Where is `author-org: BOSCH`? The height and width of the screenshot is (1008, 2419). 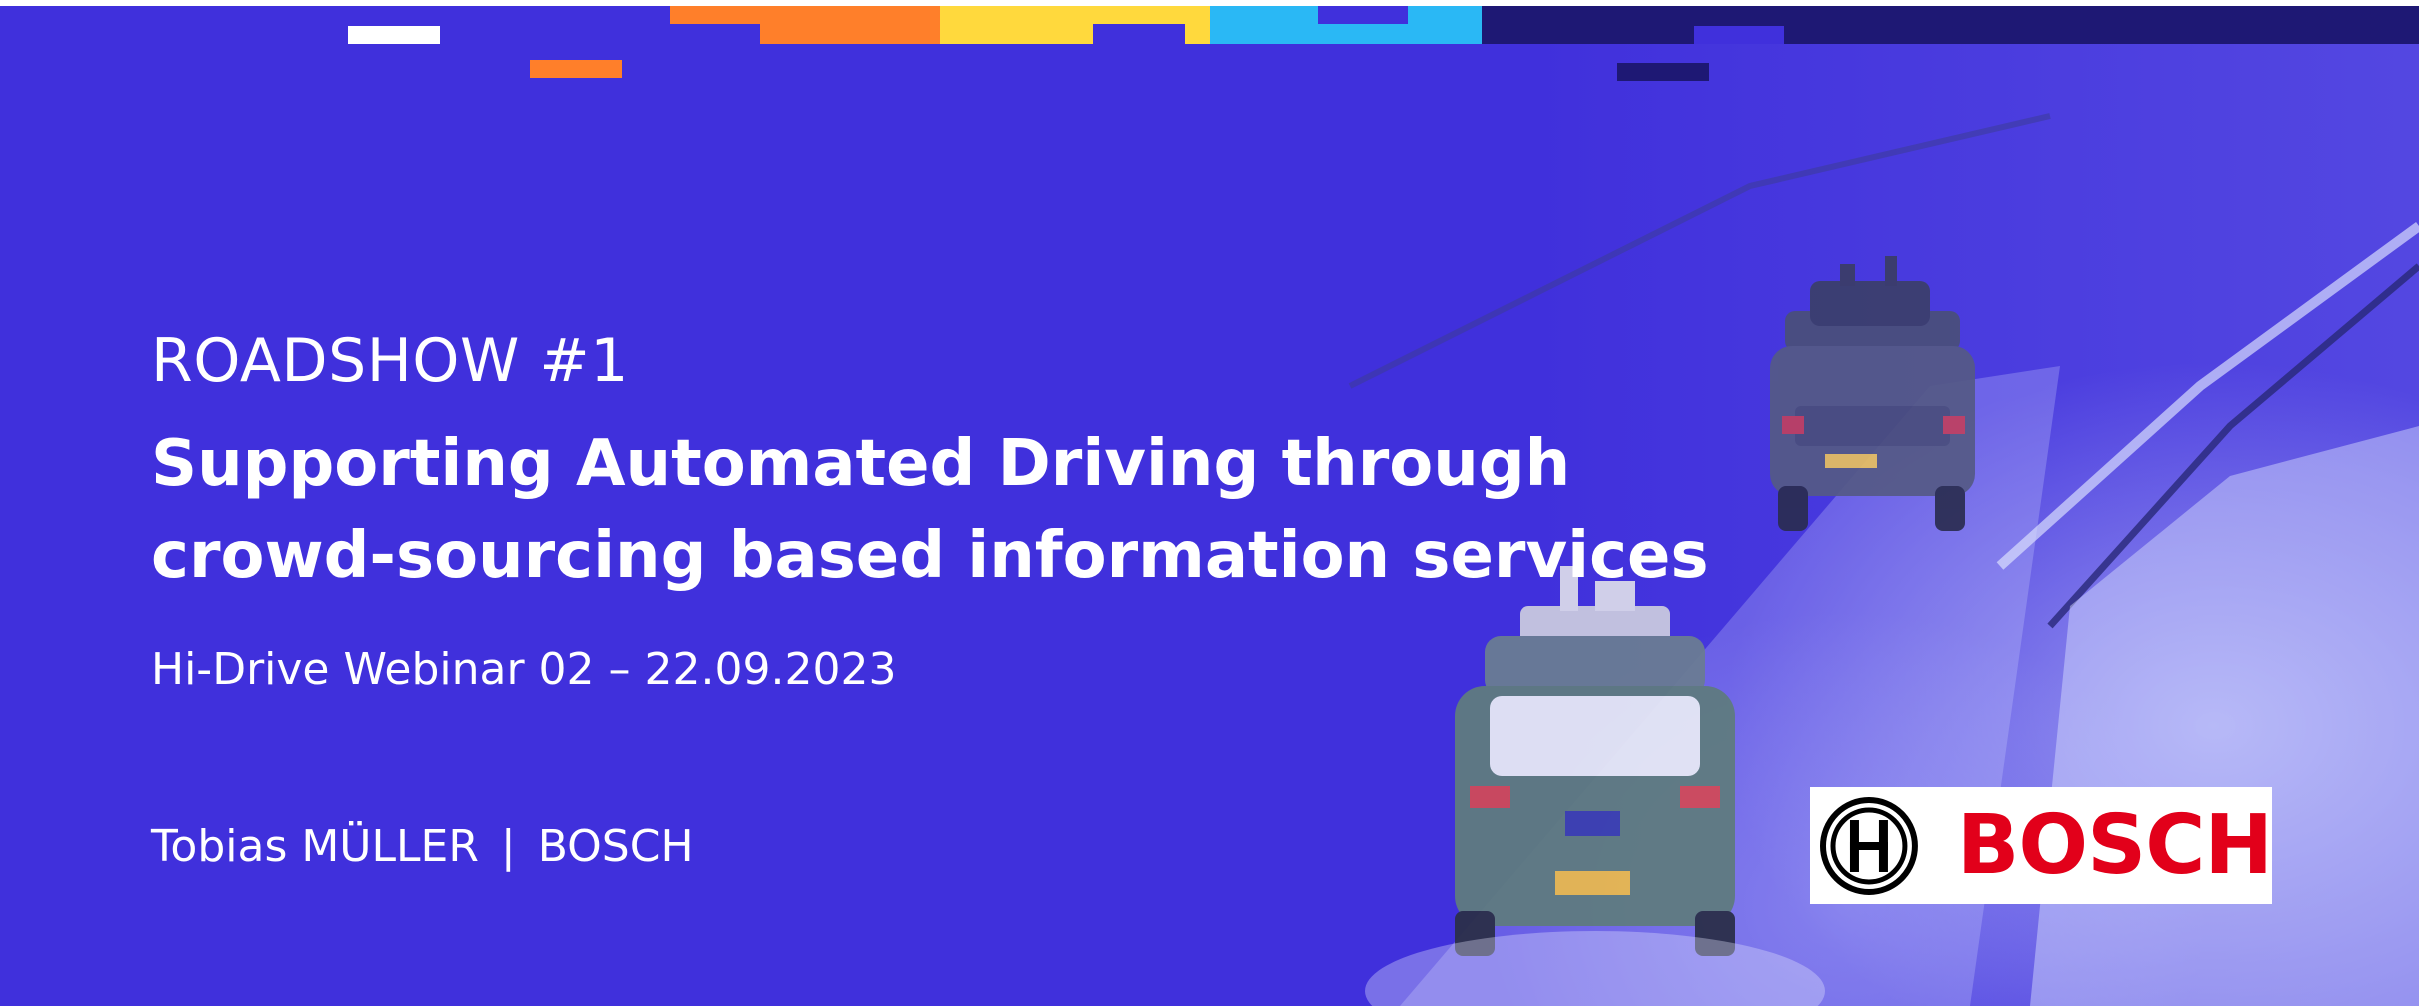
author-org: BOSCH is located at coordinates (615, 846).